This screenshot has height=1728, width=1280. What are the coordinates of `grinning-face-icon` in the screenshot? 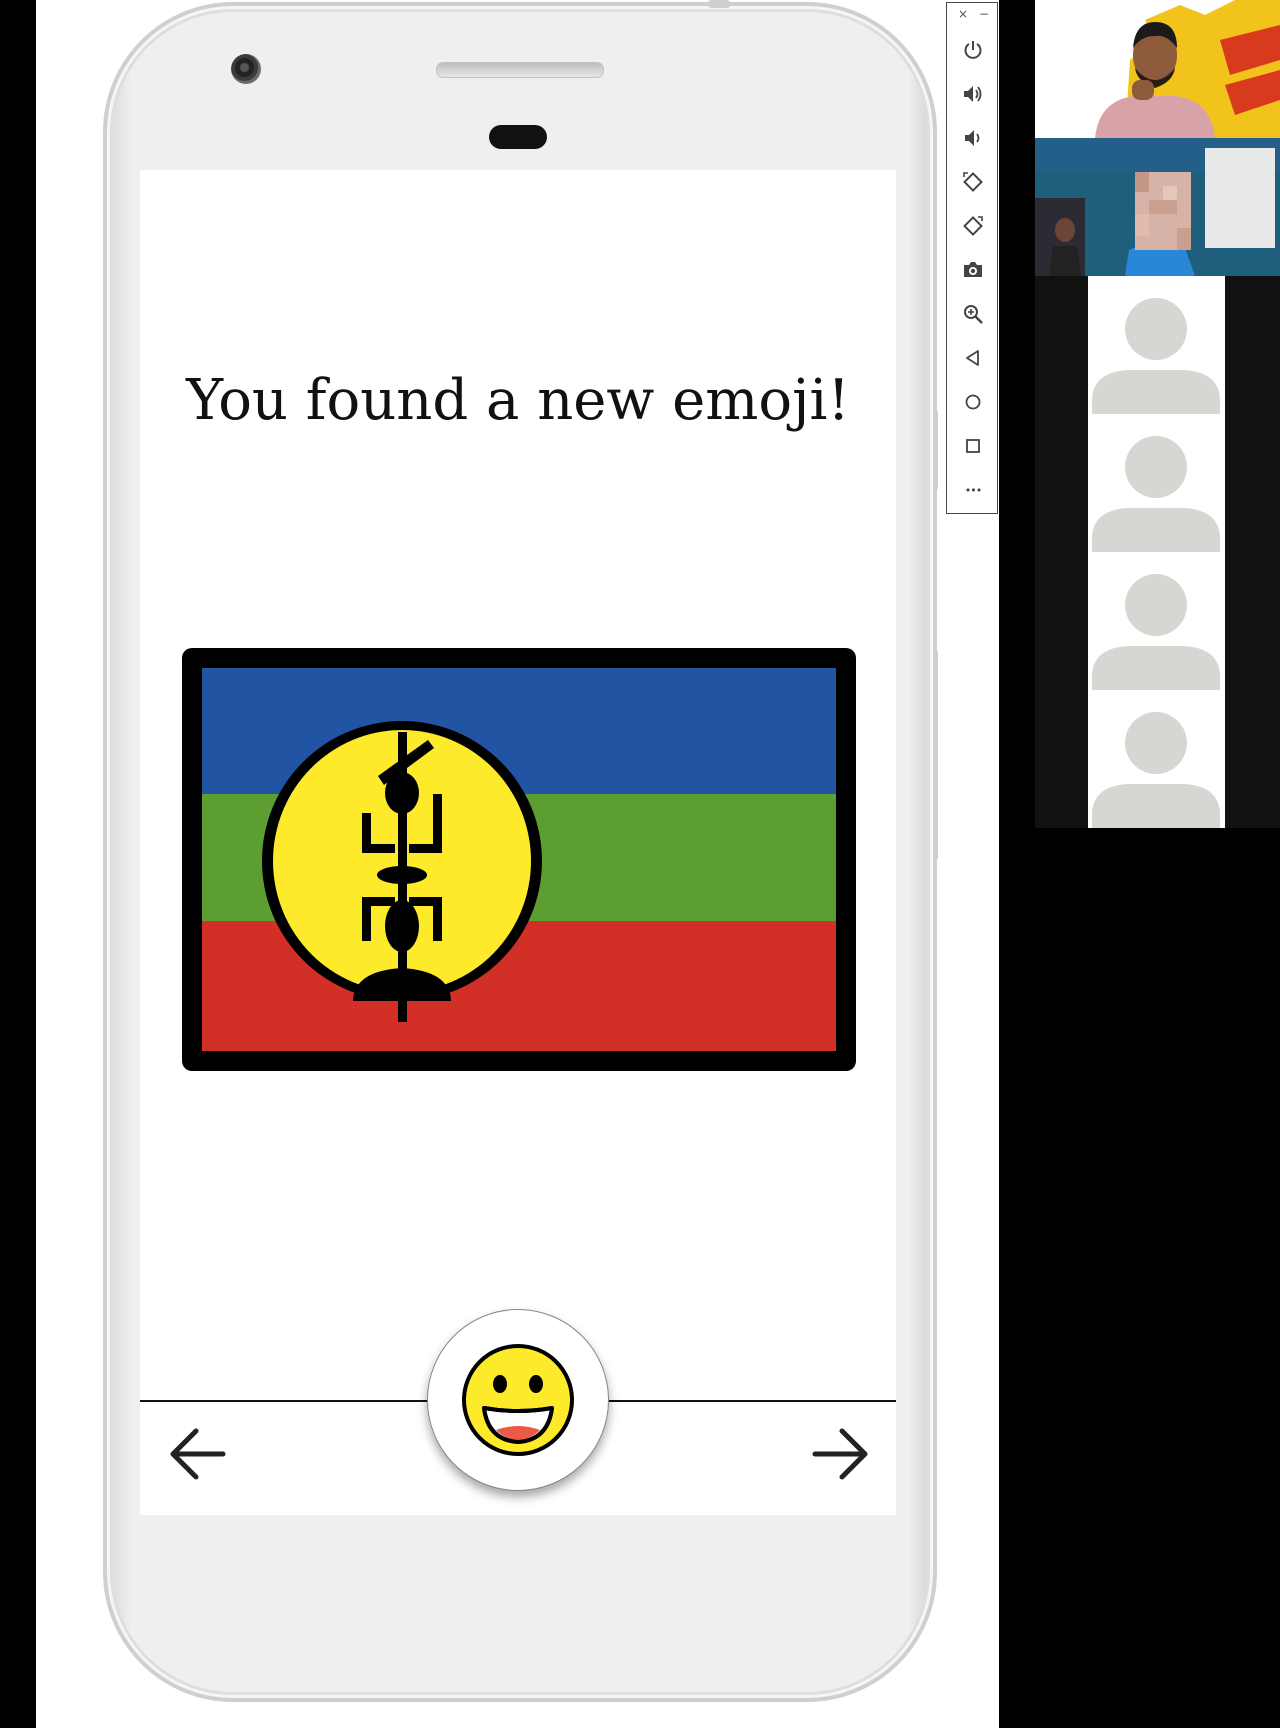 It's located at (518, 1400).